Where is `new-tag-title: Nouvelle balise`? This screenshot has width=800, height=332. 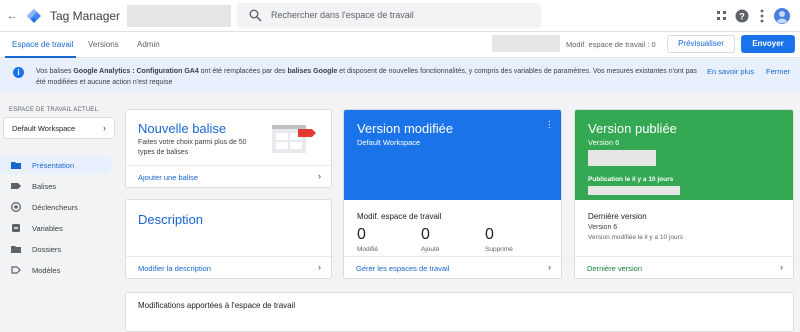
new-tag-title: Nouvelle balise is located at coordinates (182, 128).